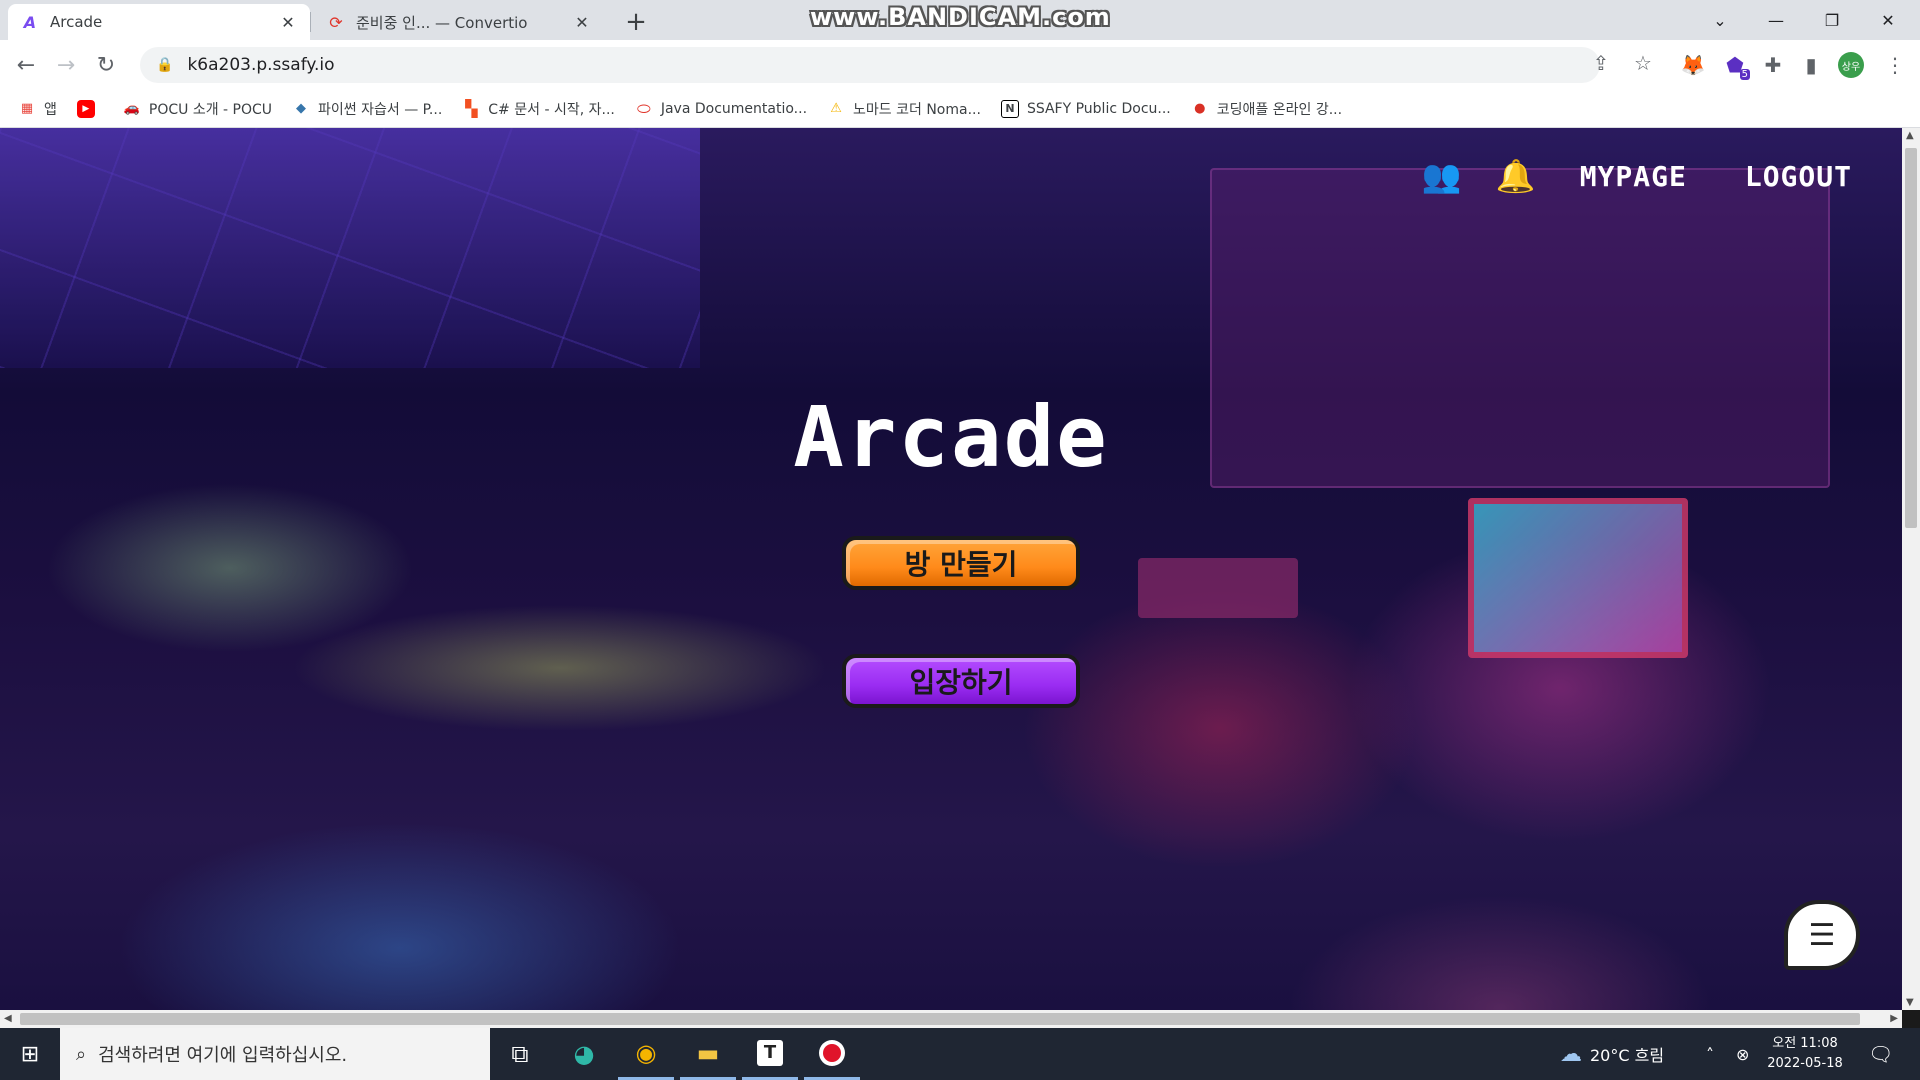  I want to click on extensions-puzzle-icon: ✚, so click(1773, 65).